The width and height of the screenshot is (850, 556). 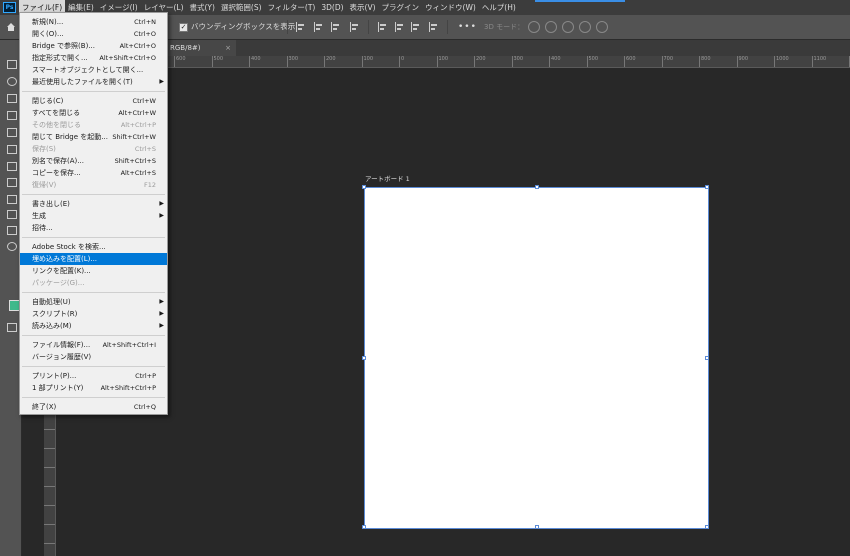 What do you see at coordinates (135, 161) in the screenshot?
I see `file-menu-item-shortcut: Shift+Ctrl+S` at bounding box center [135, 161].